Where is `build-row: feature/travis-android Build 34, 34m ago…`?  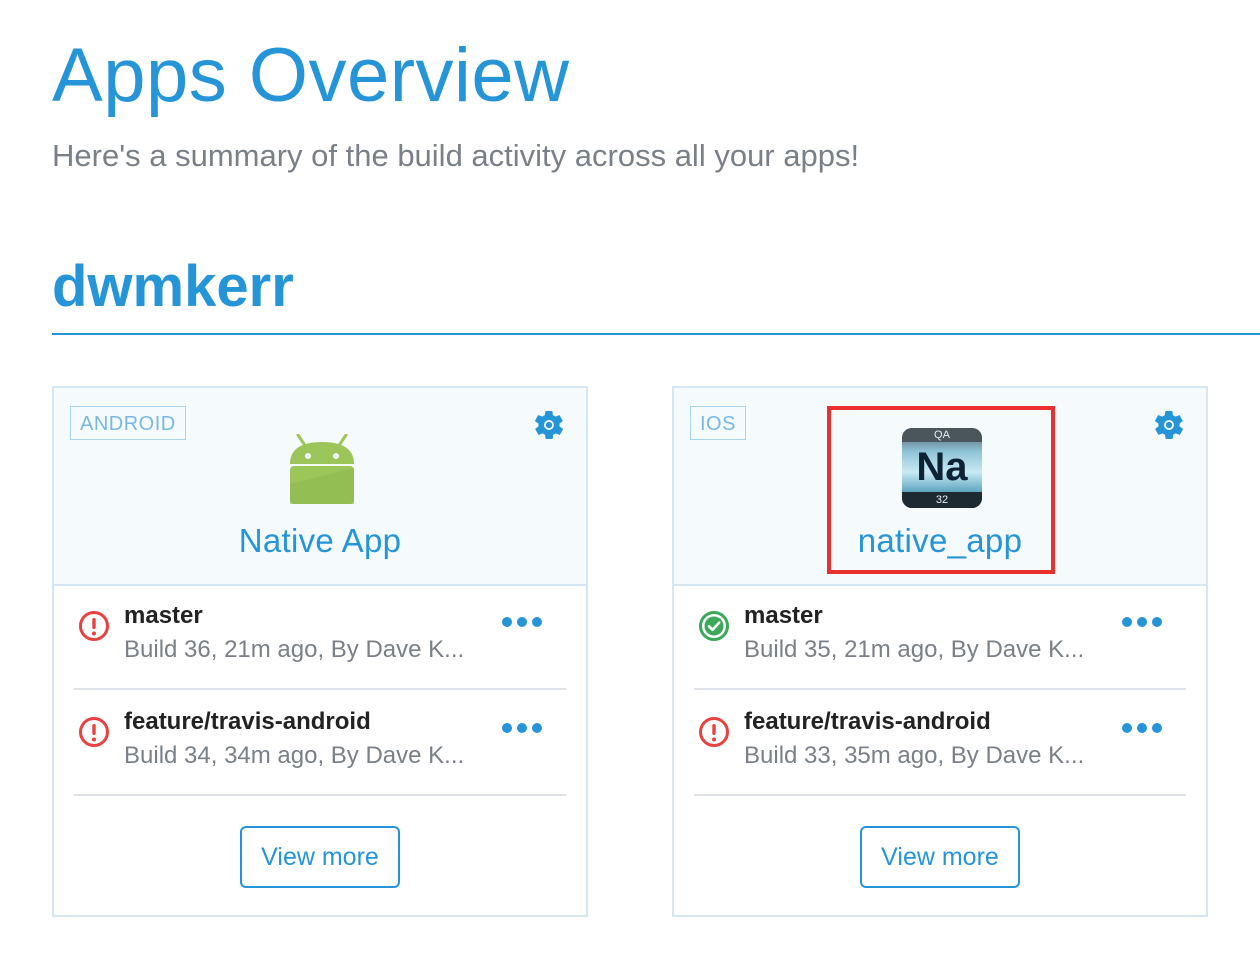
build-row: feature/travis-android Build 34, 34m ago… is located at coordinates (320, 743).